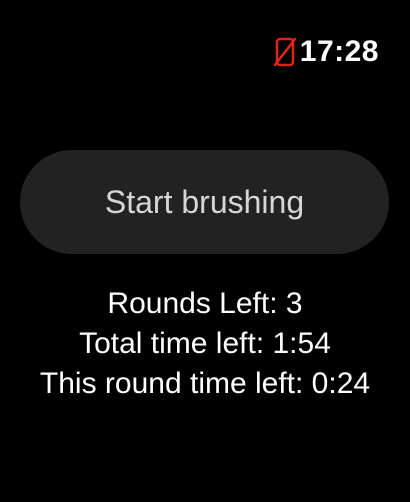  I want to click on total-time-left-text: Total time left: 1:54, so click(205, 343).